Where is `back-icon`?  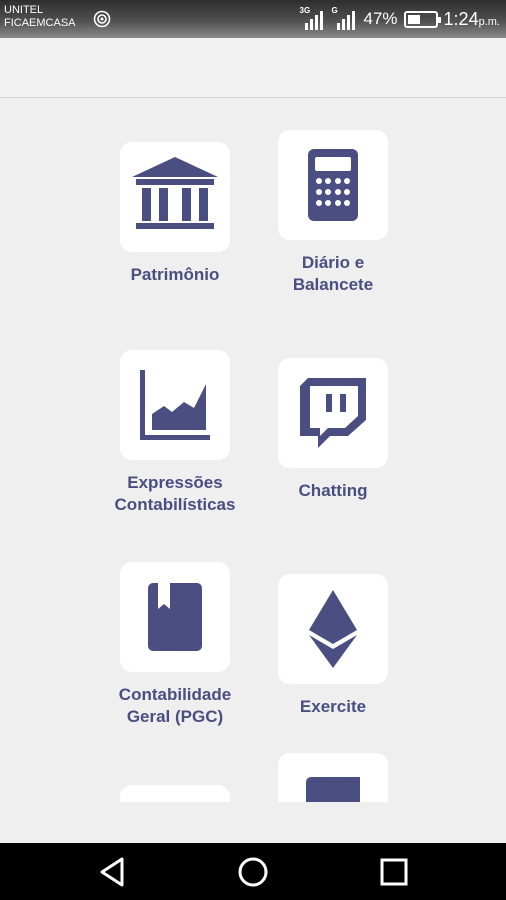
back-icon is located at coordinates (113, 872).